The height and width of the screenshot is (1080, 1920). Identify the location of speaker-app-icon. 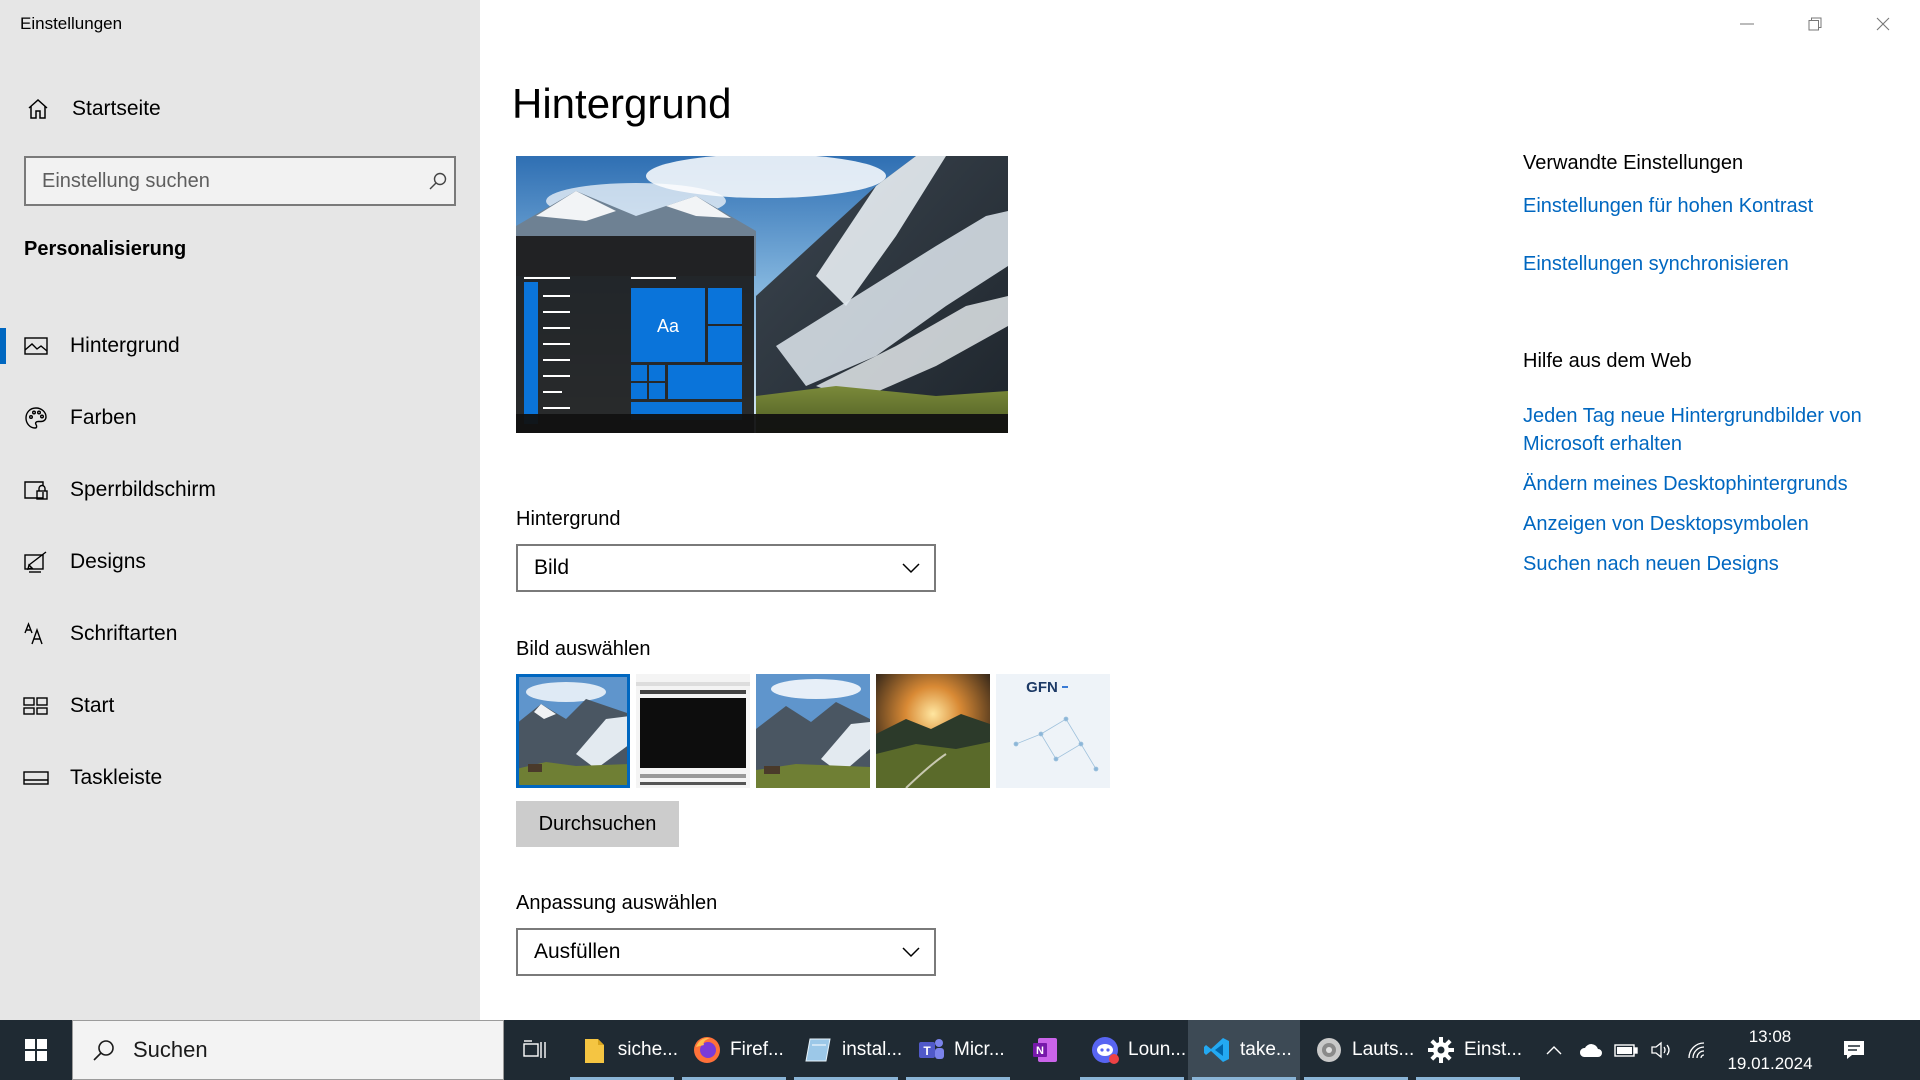
(1329, 1050).